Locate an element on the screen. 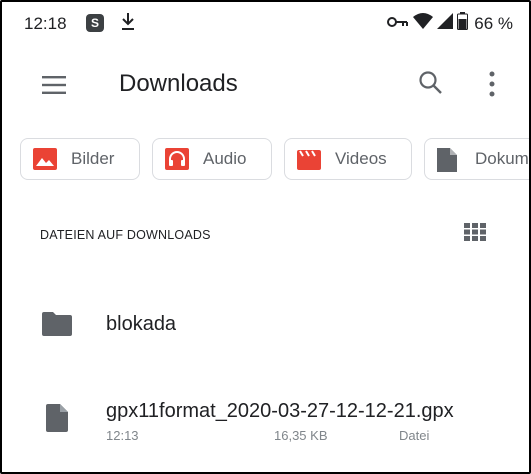  chip-label: Dokum is located at coordinates (502, 158).